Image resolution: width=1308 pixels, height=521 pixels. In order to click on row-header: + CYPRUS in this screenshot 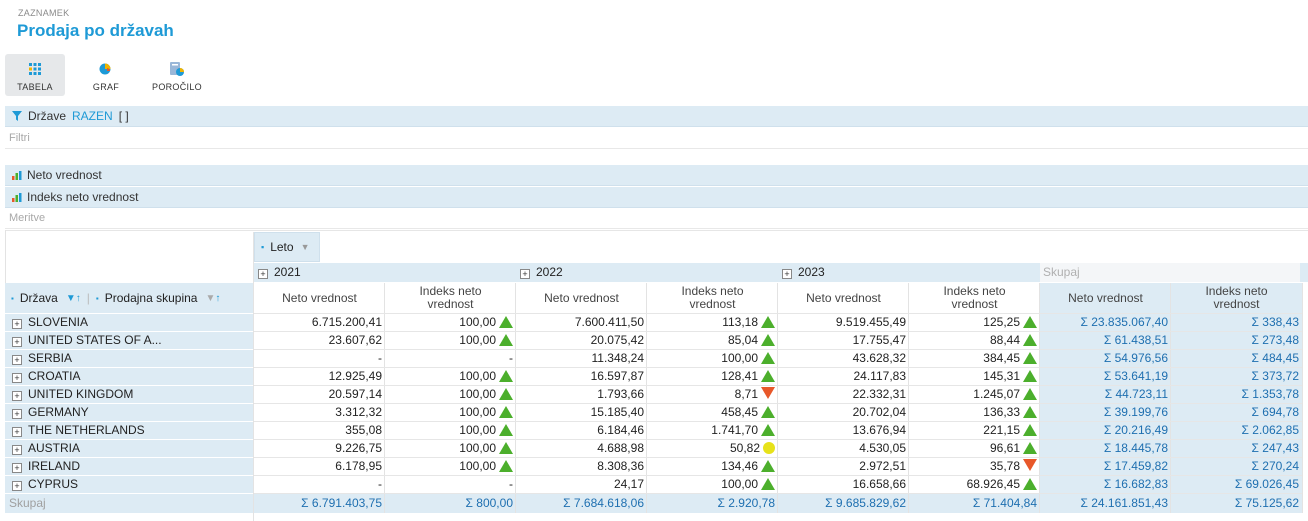, I will do `click(129, 484)`.